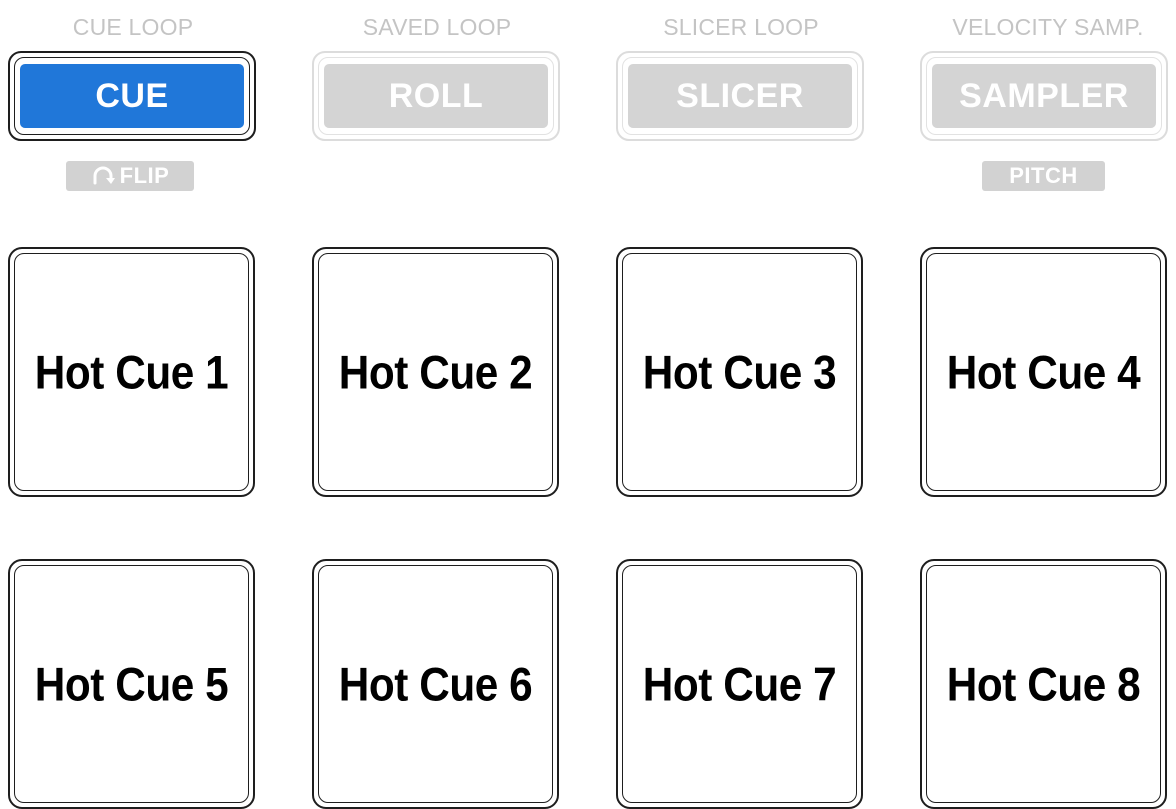 The image size is (1176, 809). I want to click on hot-cue-pad-4: Hot Cue 4, so click(1043, 372).